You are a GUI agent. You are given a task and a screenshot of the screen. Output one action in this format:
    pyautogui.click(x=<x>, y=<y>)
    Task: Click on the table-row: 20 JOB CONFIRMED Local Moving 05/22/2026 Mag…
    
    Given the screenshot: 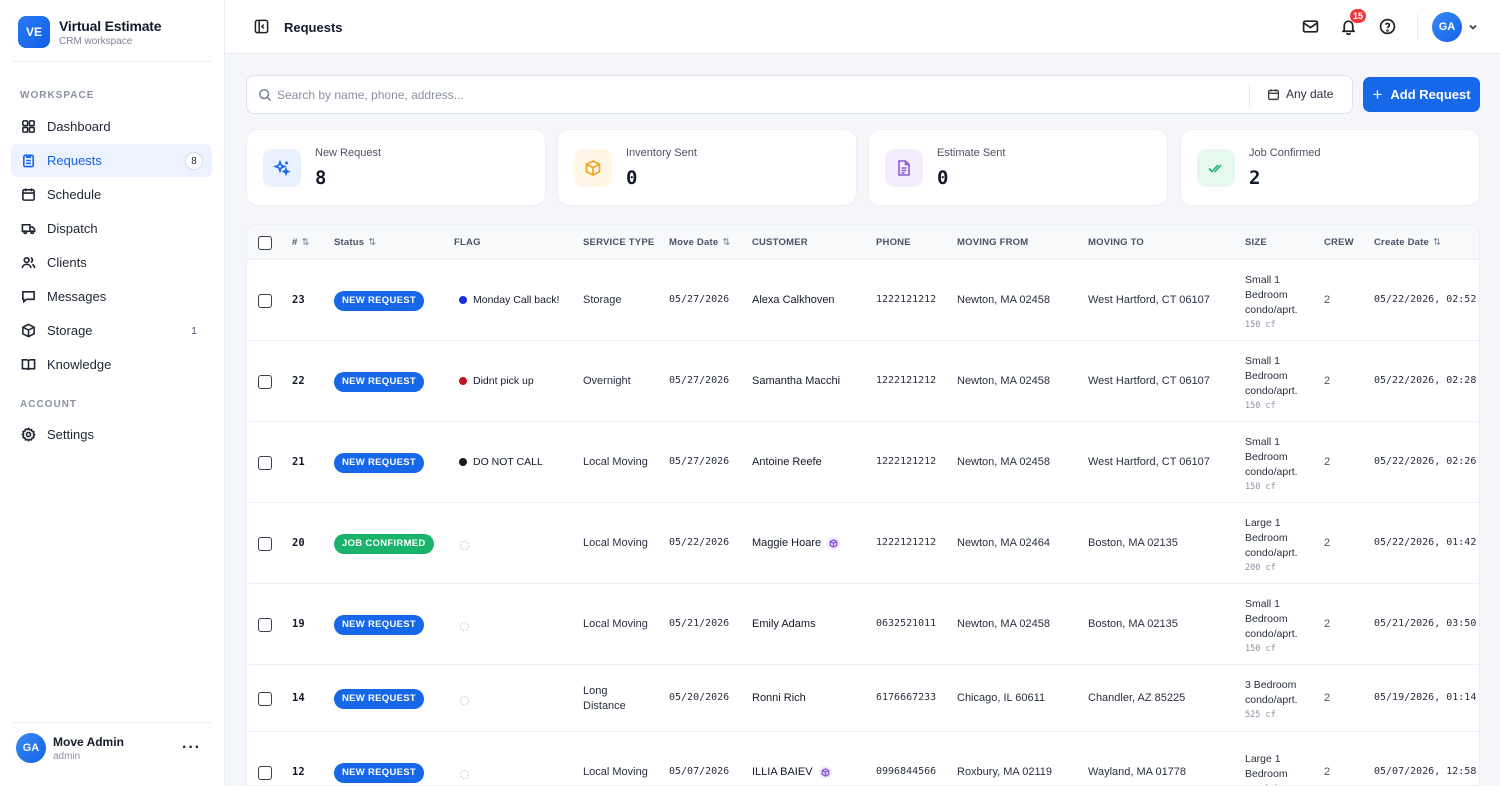 What is the action you would take?
    pyautogui.click(x=863, y=543)
    